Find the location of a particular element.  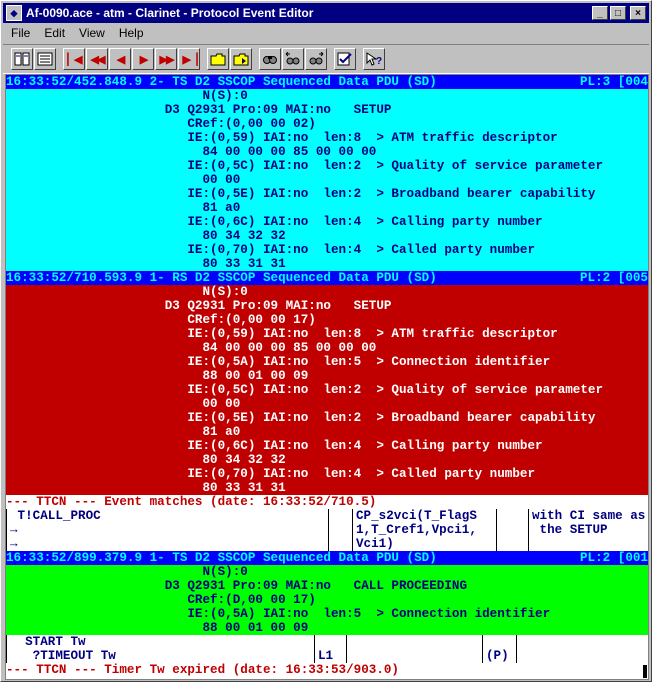

next-fast-icon: ▶▶ is located at coordinates (166, 59).